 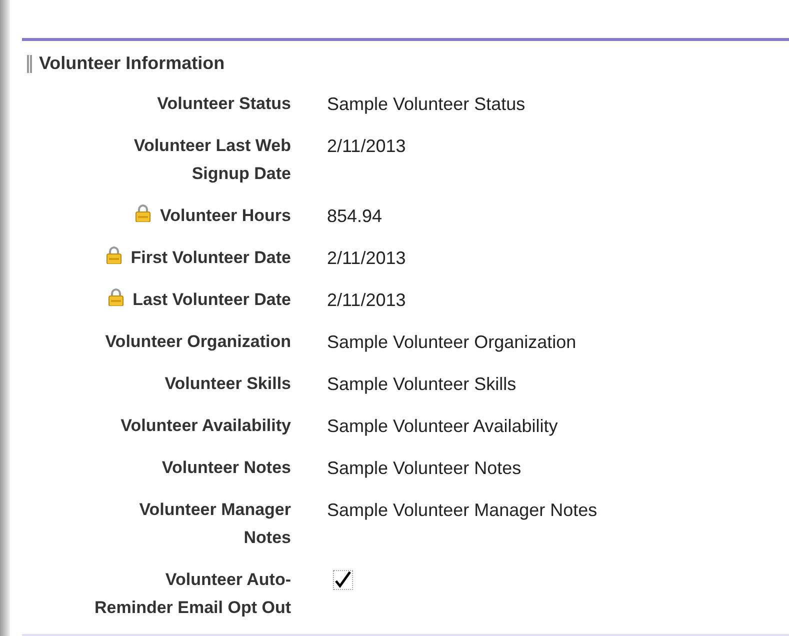 I want to click on field-label: Volunteer Manager Notes, so click(x=215, y=524).